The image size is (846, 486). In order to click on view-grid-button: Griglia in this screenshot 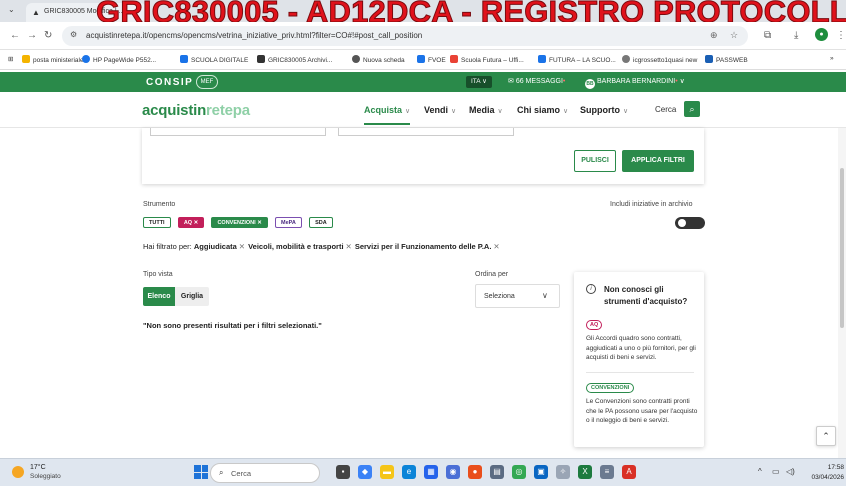, I will do `click(192, 296)`.